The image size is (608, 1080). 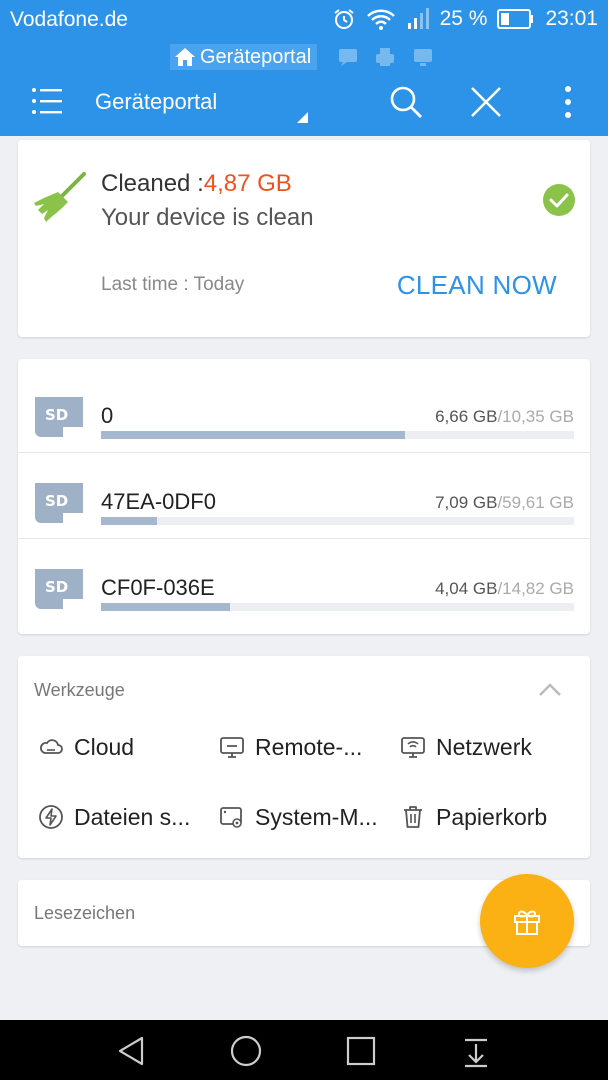 What do you see at coordinates (418, 18) in the screenshot?
I see `signal-icon` at bounding box center [418, 18].